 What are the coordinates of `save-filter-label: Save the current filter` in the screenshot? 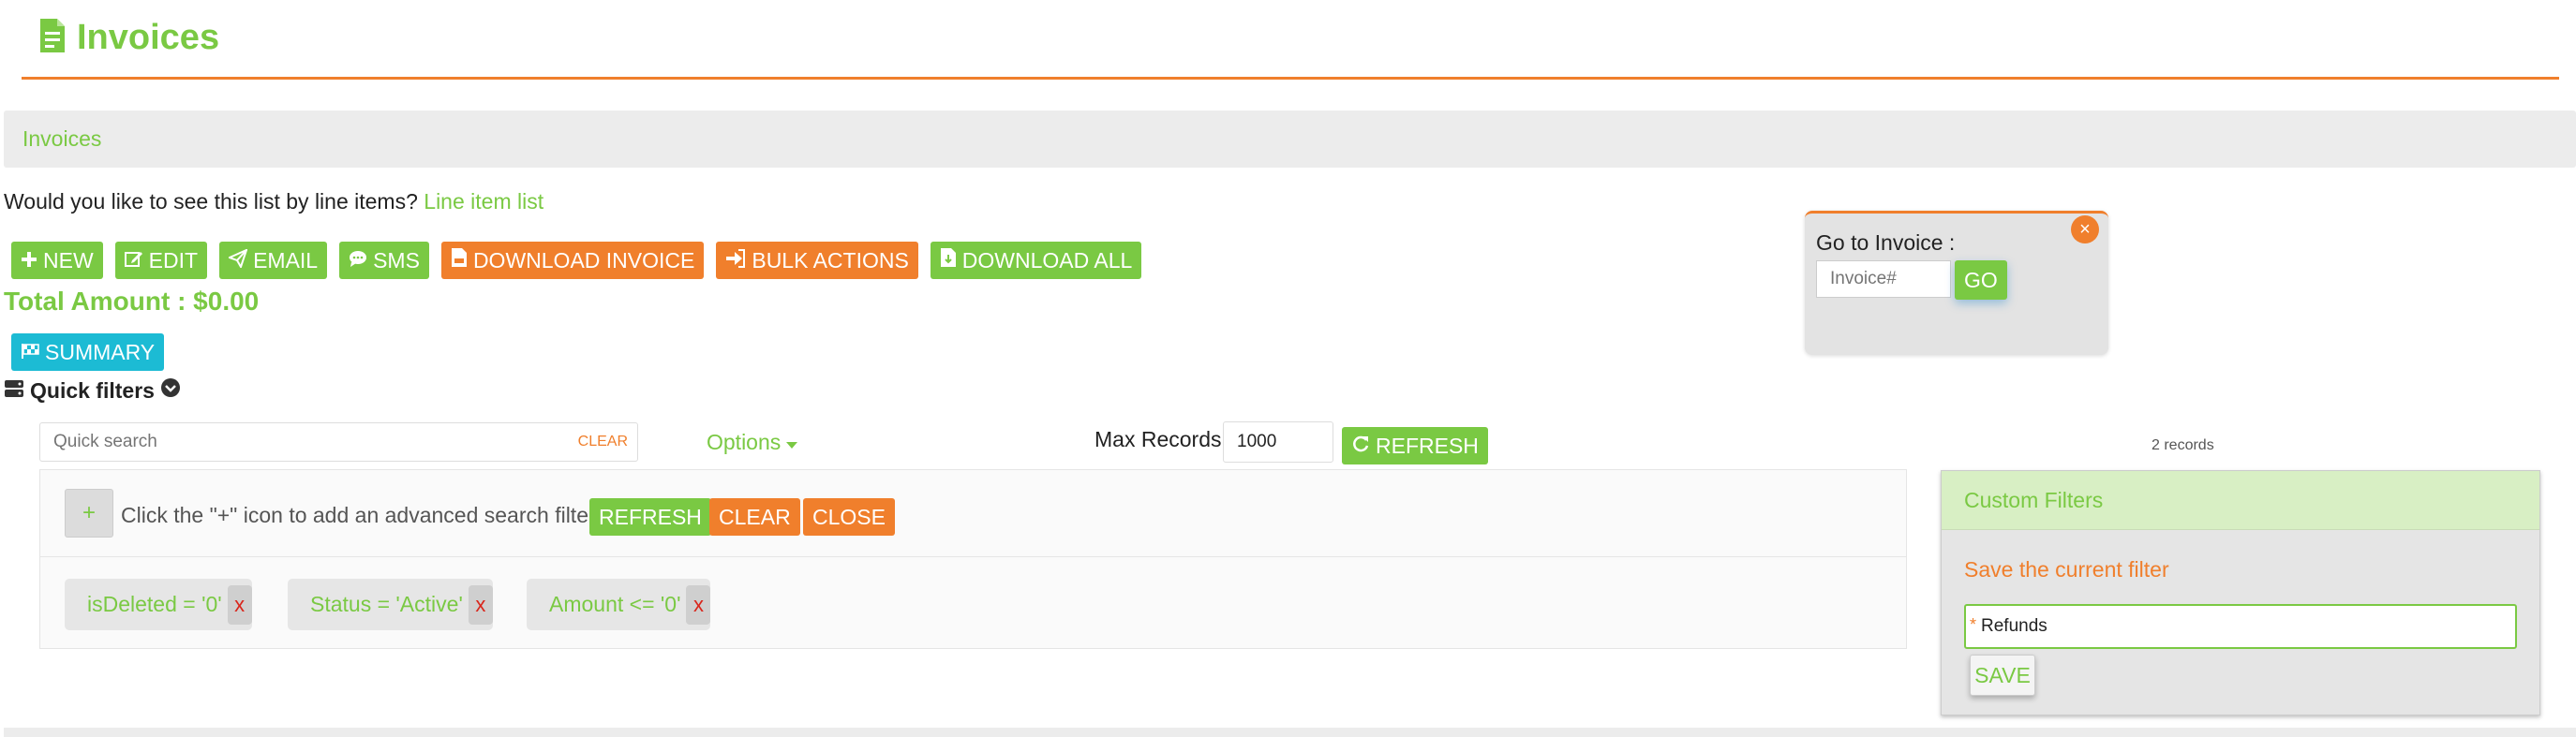 It's located at (2066, 569).